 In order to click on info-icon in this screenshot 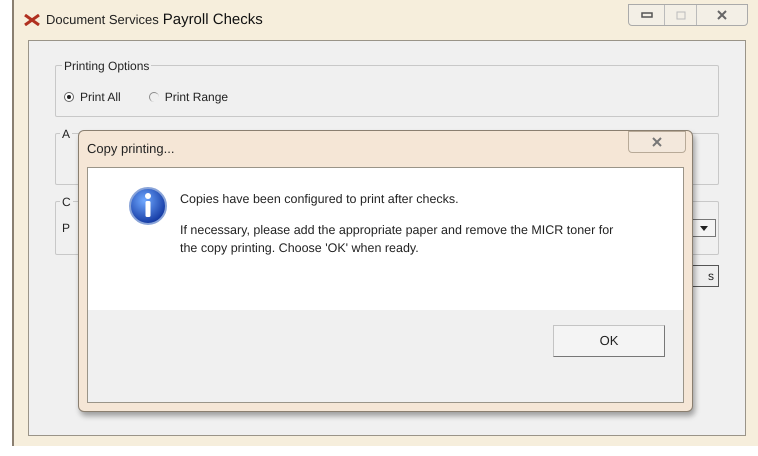, I will do `click(148, 206)`.